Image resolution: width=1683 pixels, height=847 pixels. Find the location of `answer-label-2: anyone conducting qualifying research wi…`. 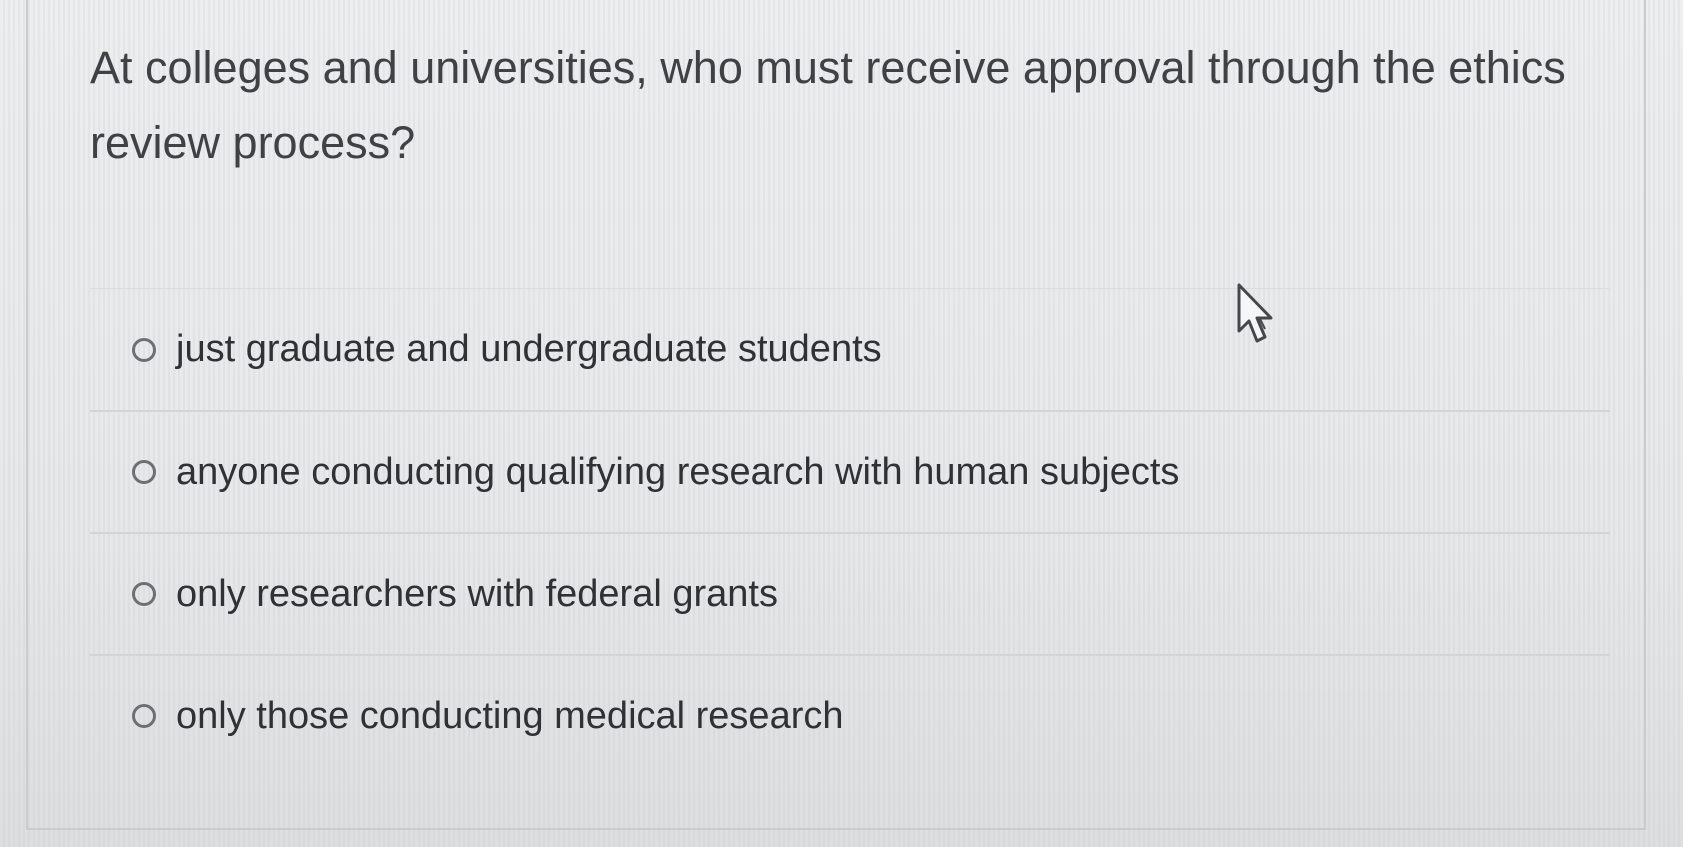

answer-label-2: anyone conducting qualifying research wi… is located at coordinates (678, 471).